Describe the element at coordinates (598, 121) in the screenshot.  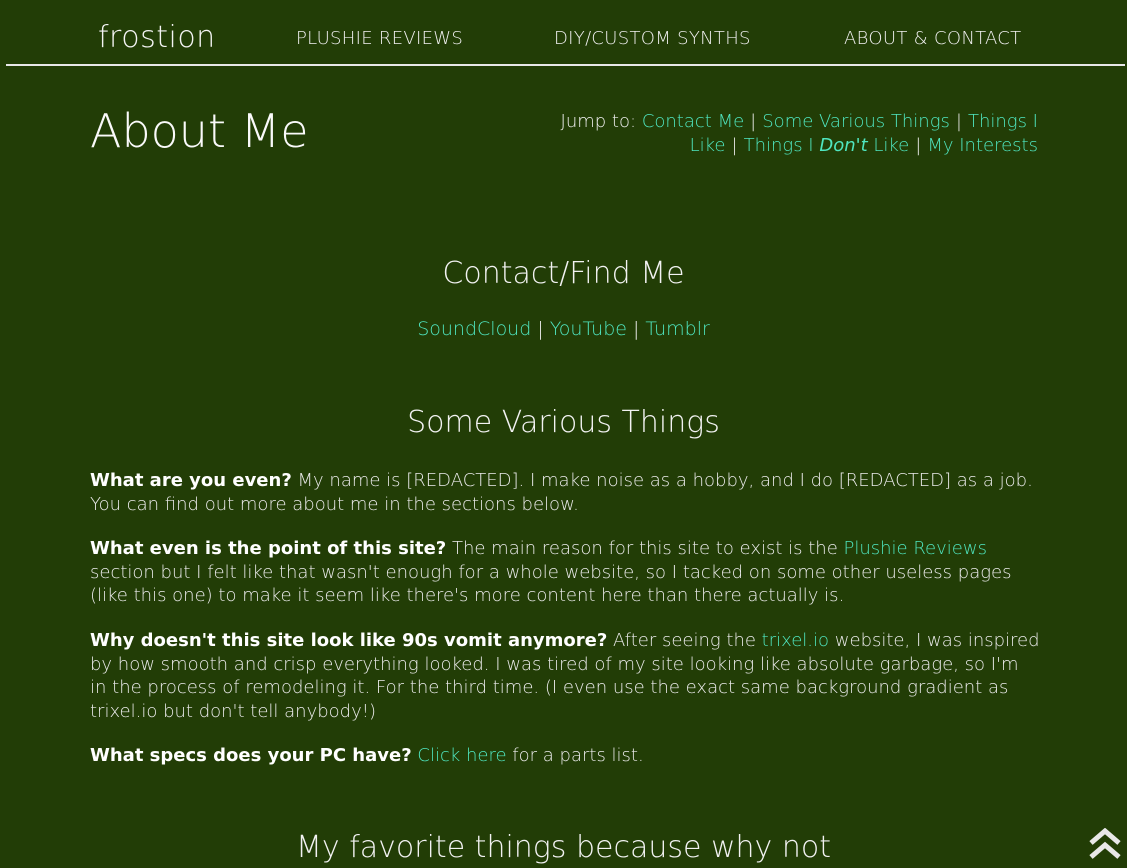
I see `jump-label: Jump to:` at that location.